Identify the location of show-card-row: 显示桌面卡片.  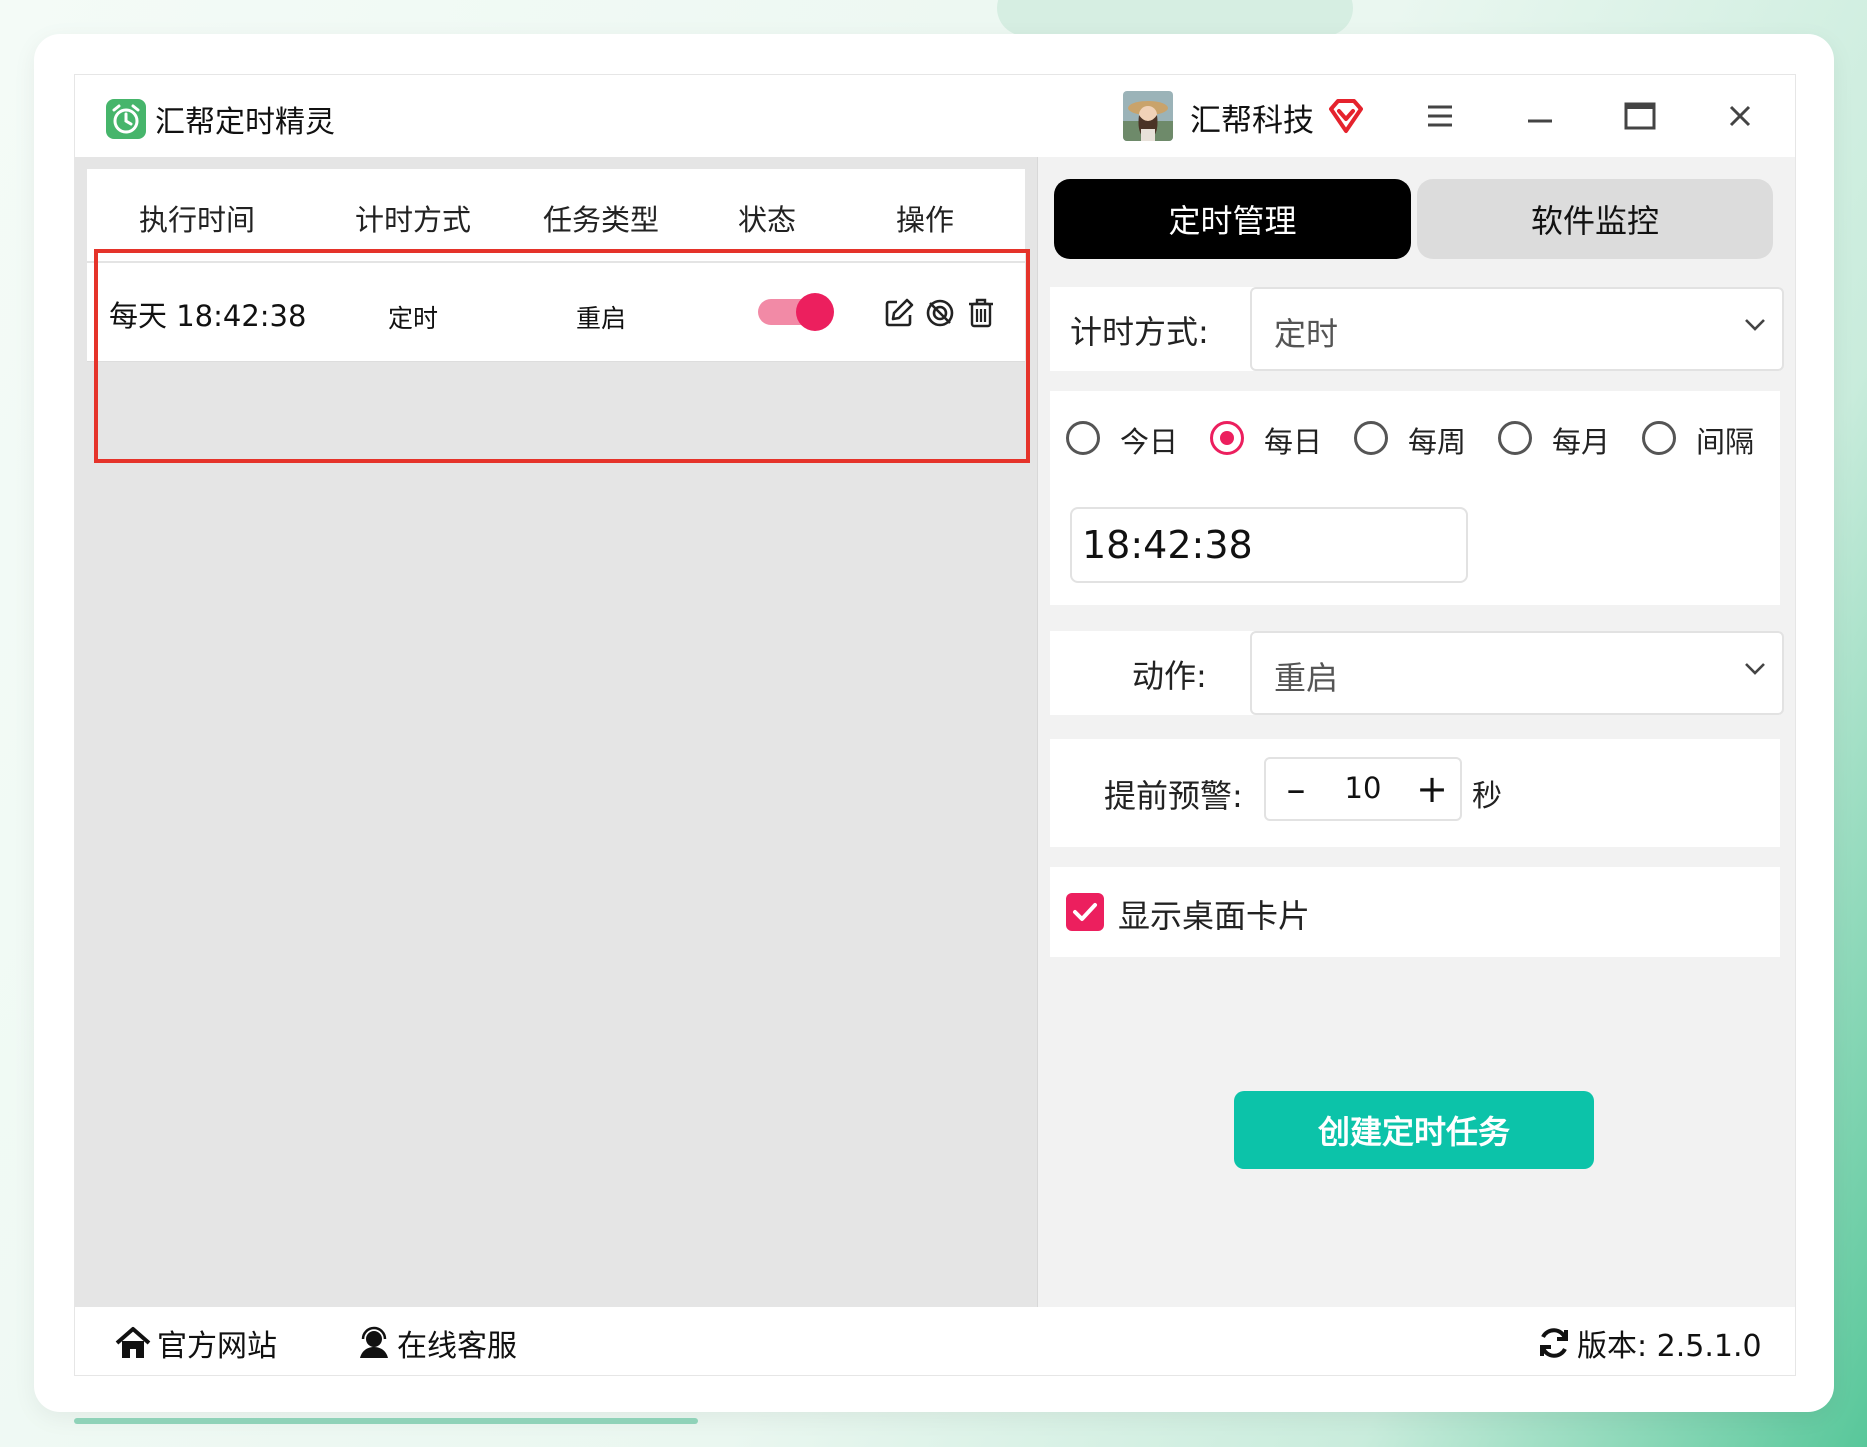
(1415, 912).